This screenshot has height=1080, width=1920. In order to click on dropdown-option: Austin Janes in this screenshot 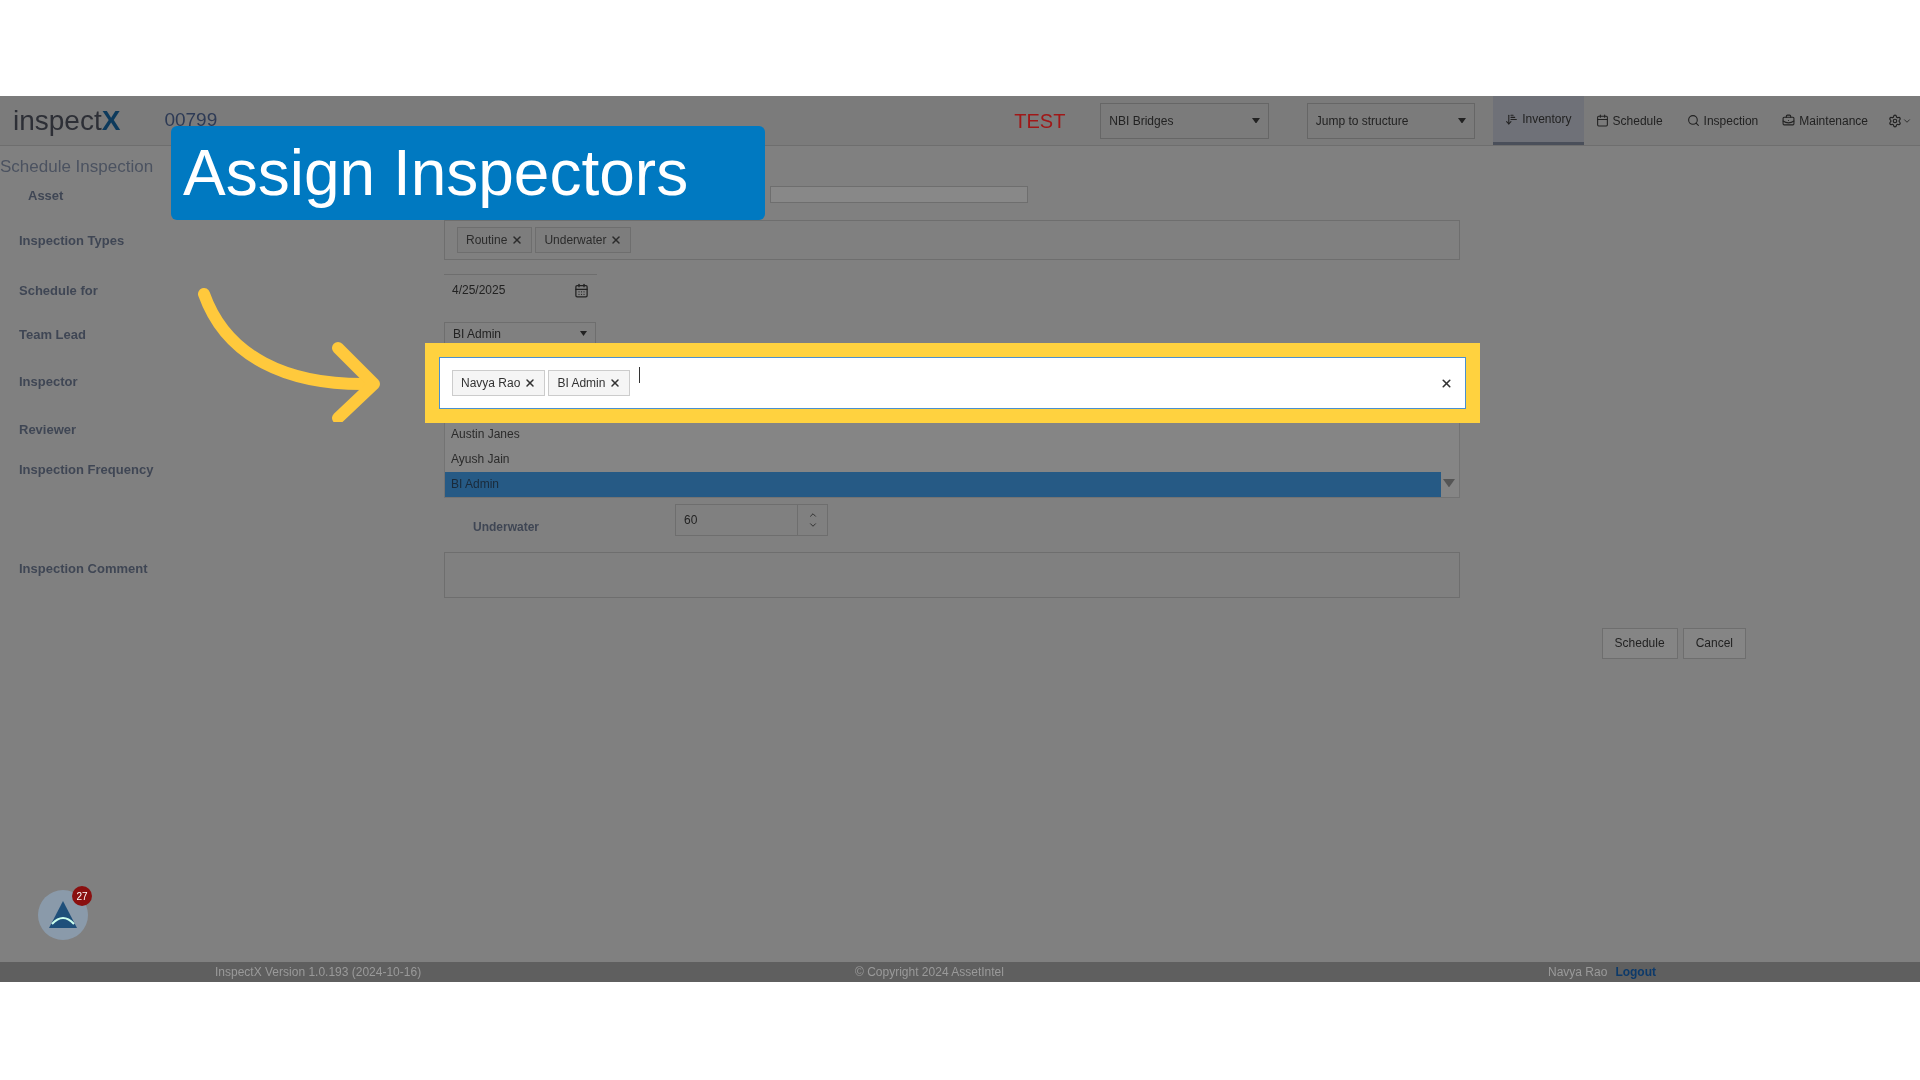, I will do `click(952, 434)`.